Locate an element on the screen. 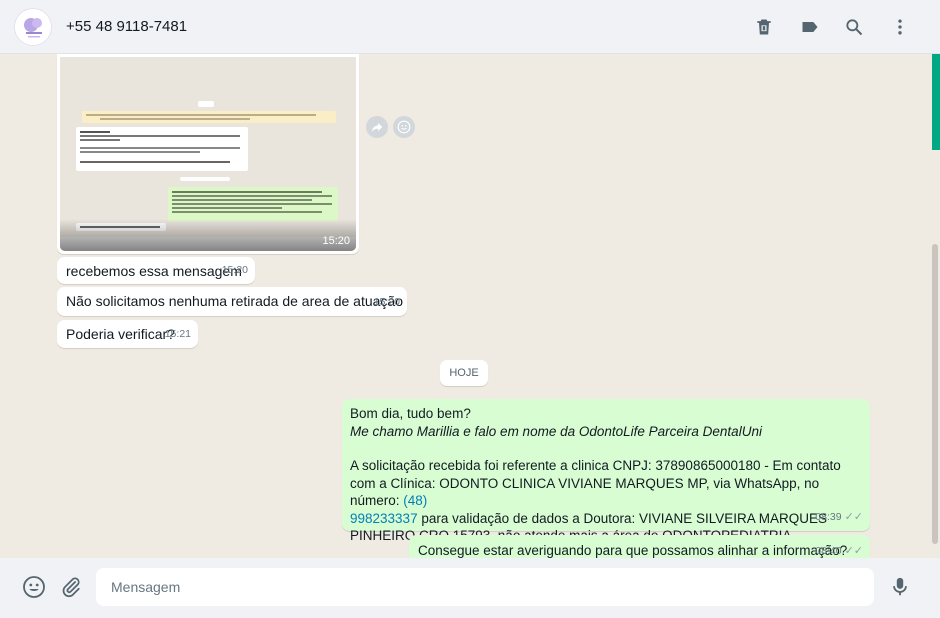  contact-avatar is located at coordinates (33, 27).